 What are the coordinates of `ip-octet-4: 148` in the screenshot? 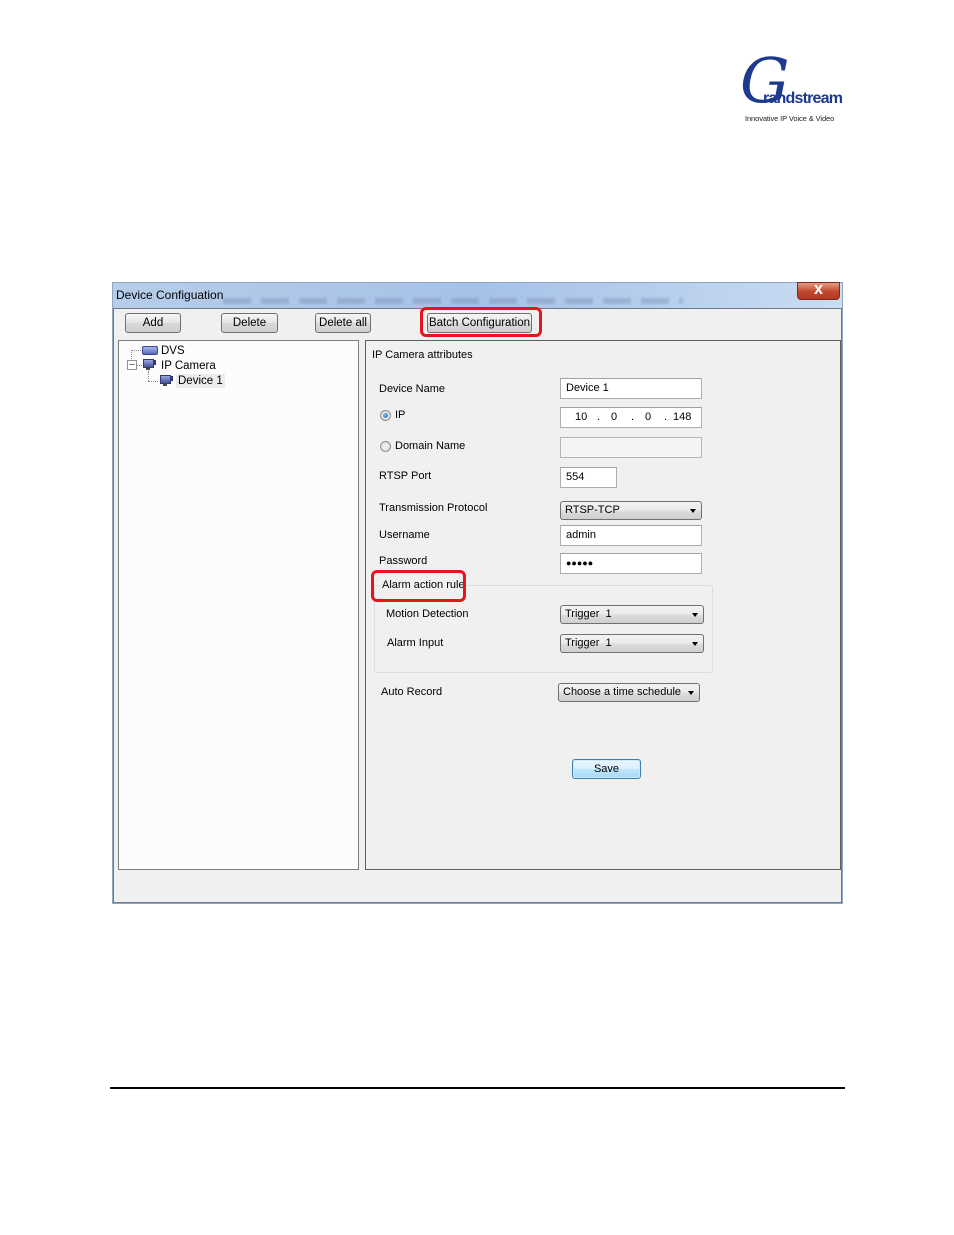 It's located at (682, 417).